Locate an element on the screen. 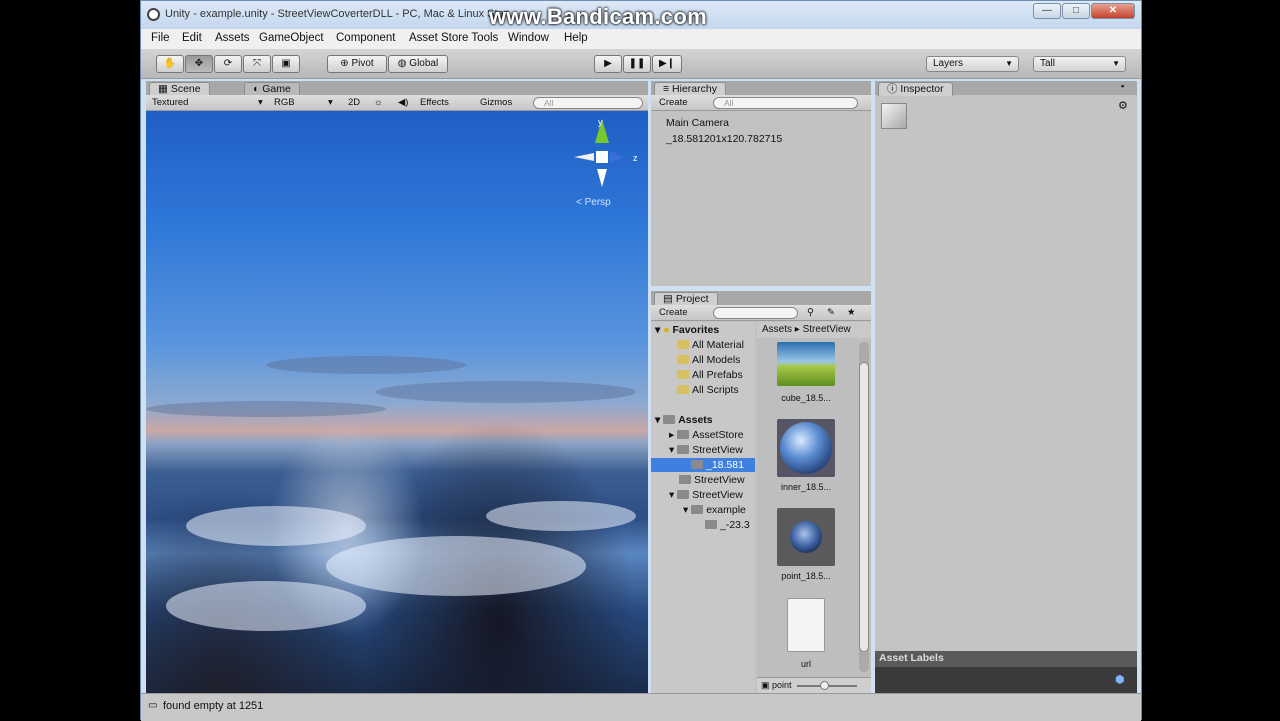  menu-assets: Assets is located at coordinates (232, 38).